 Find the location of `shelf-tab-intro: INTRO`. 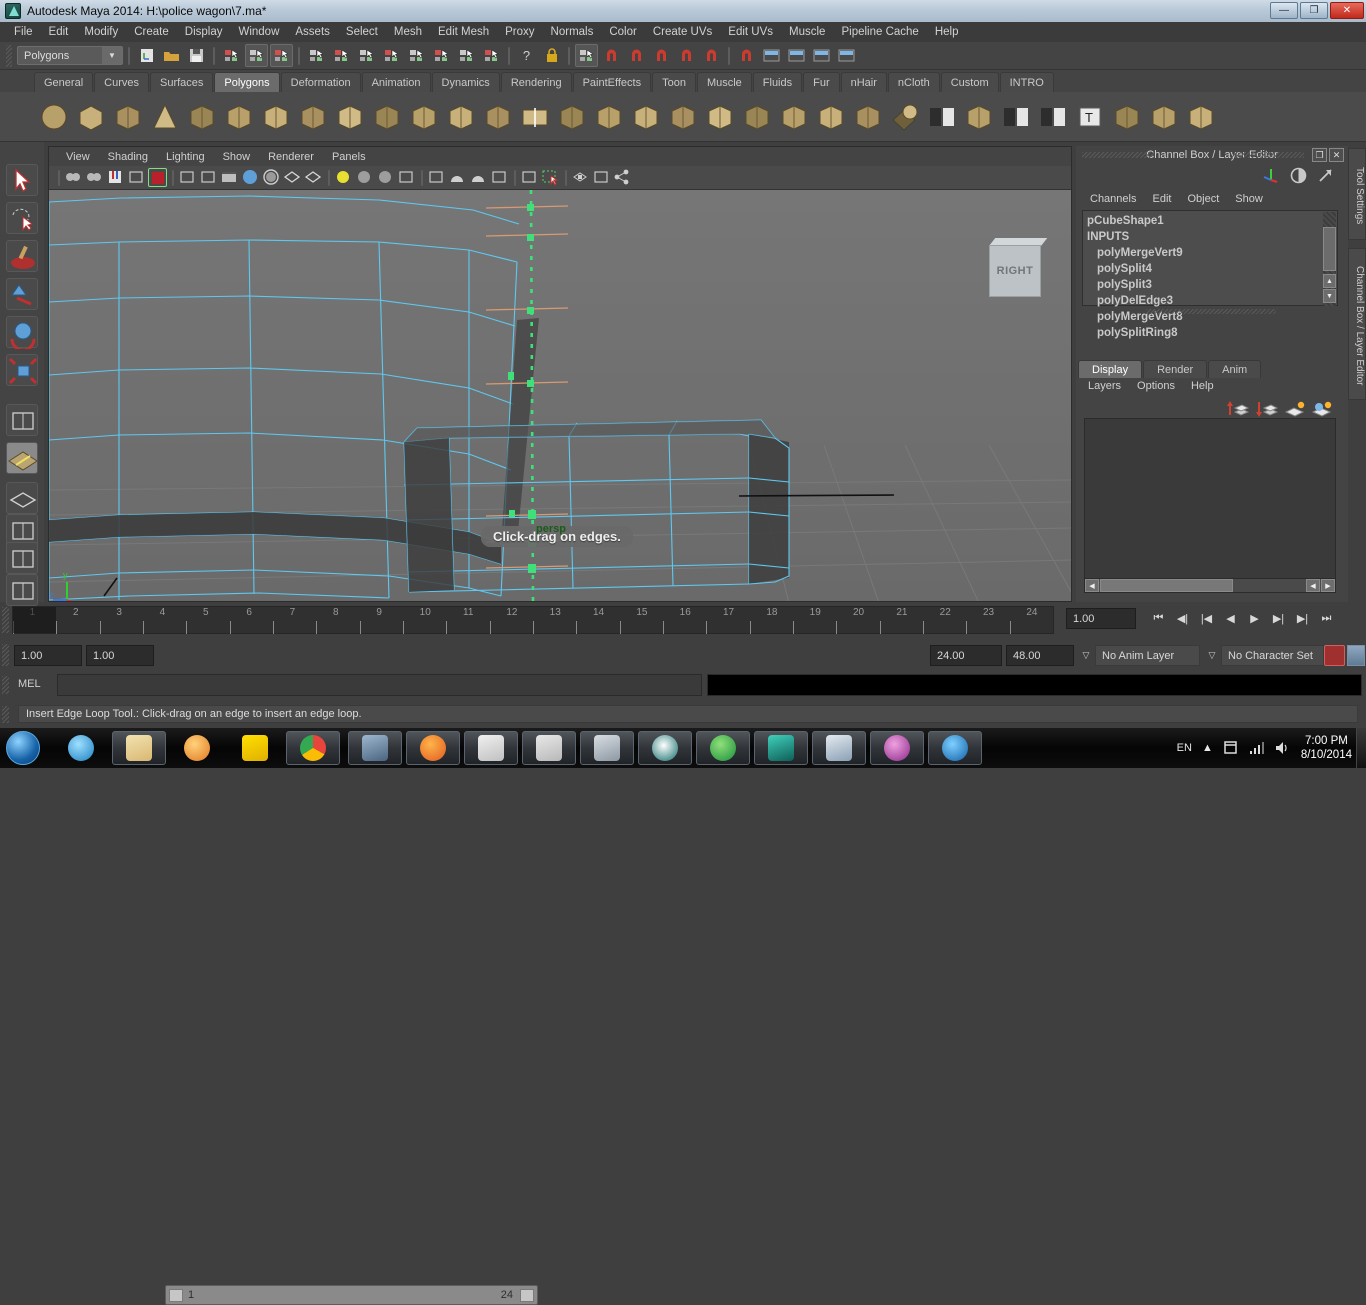

shelf-tab-intro: INTRO is located at coordinates (1026, 82).